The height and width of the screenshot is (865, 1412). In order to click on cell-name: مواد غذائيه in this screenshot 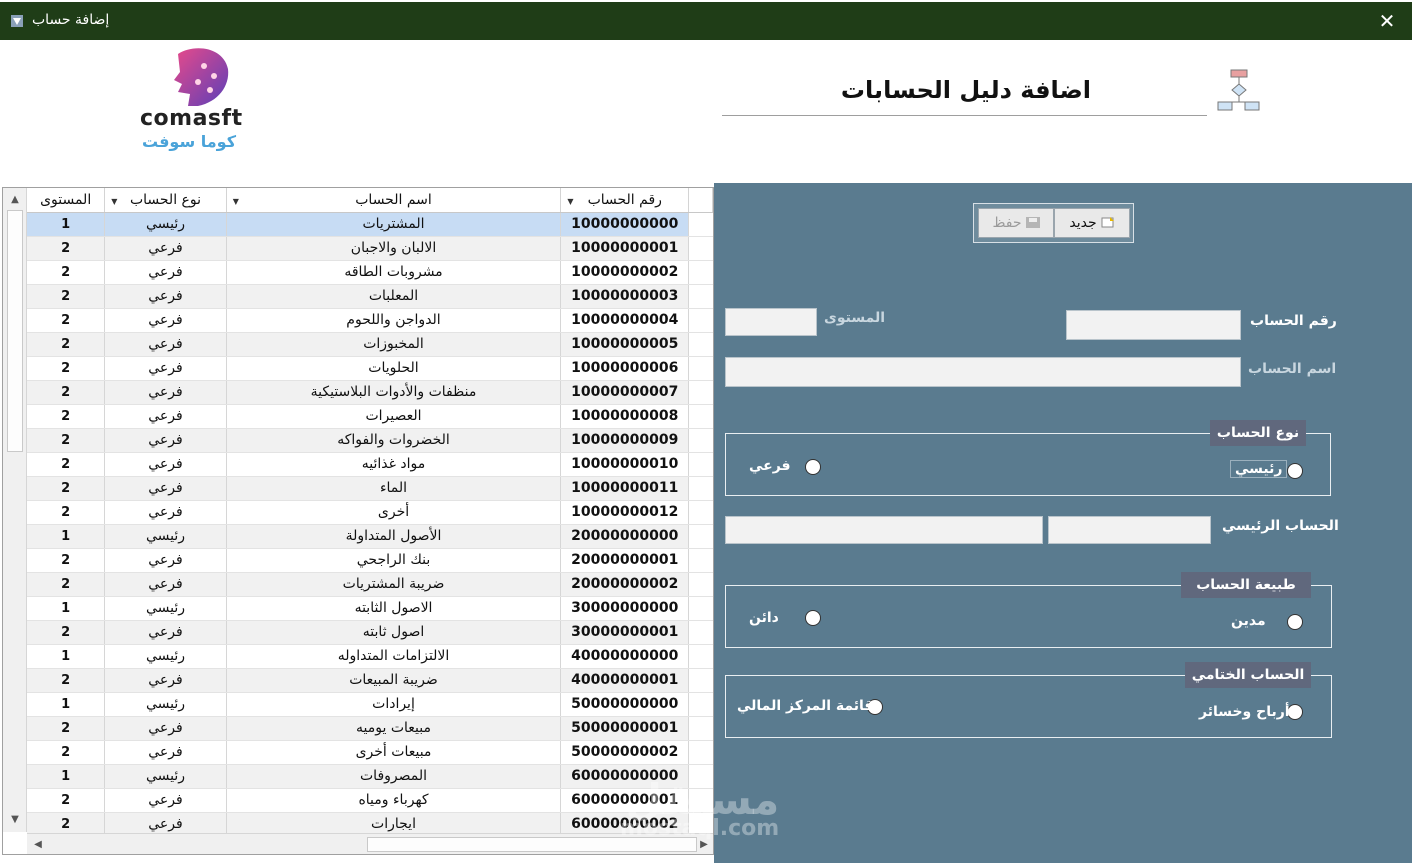, I will do `click(394, 464)`.